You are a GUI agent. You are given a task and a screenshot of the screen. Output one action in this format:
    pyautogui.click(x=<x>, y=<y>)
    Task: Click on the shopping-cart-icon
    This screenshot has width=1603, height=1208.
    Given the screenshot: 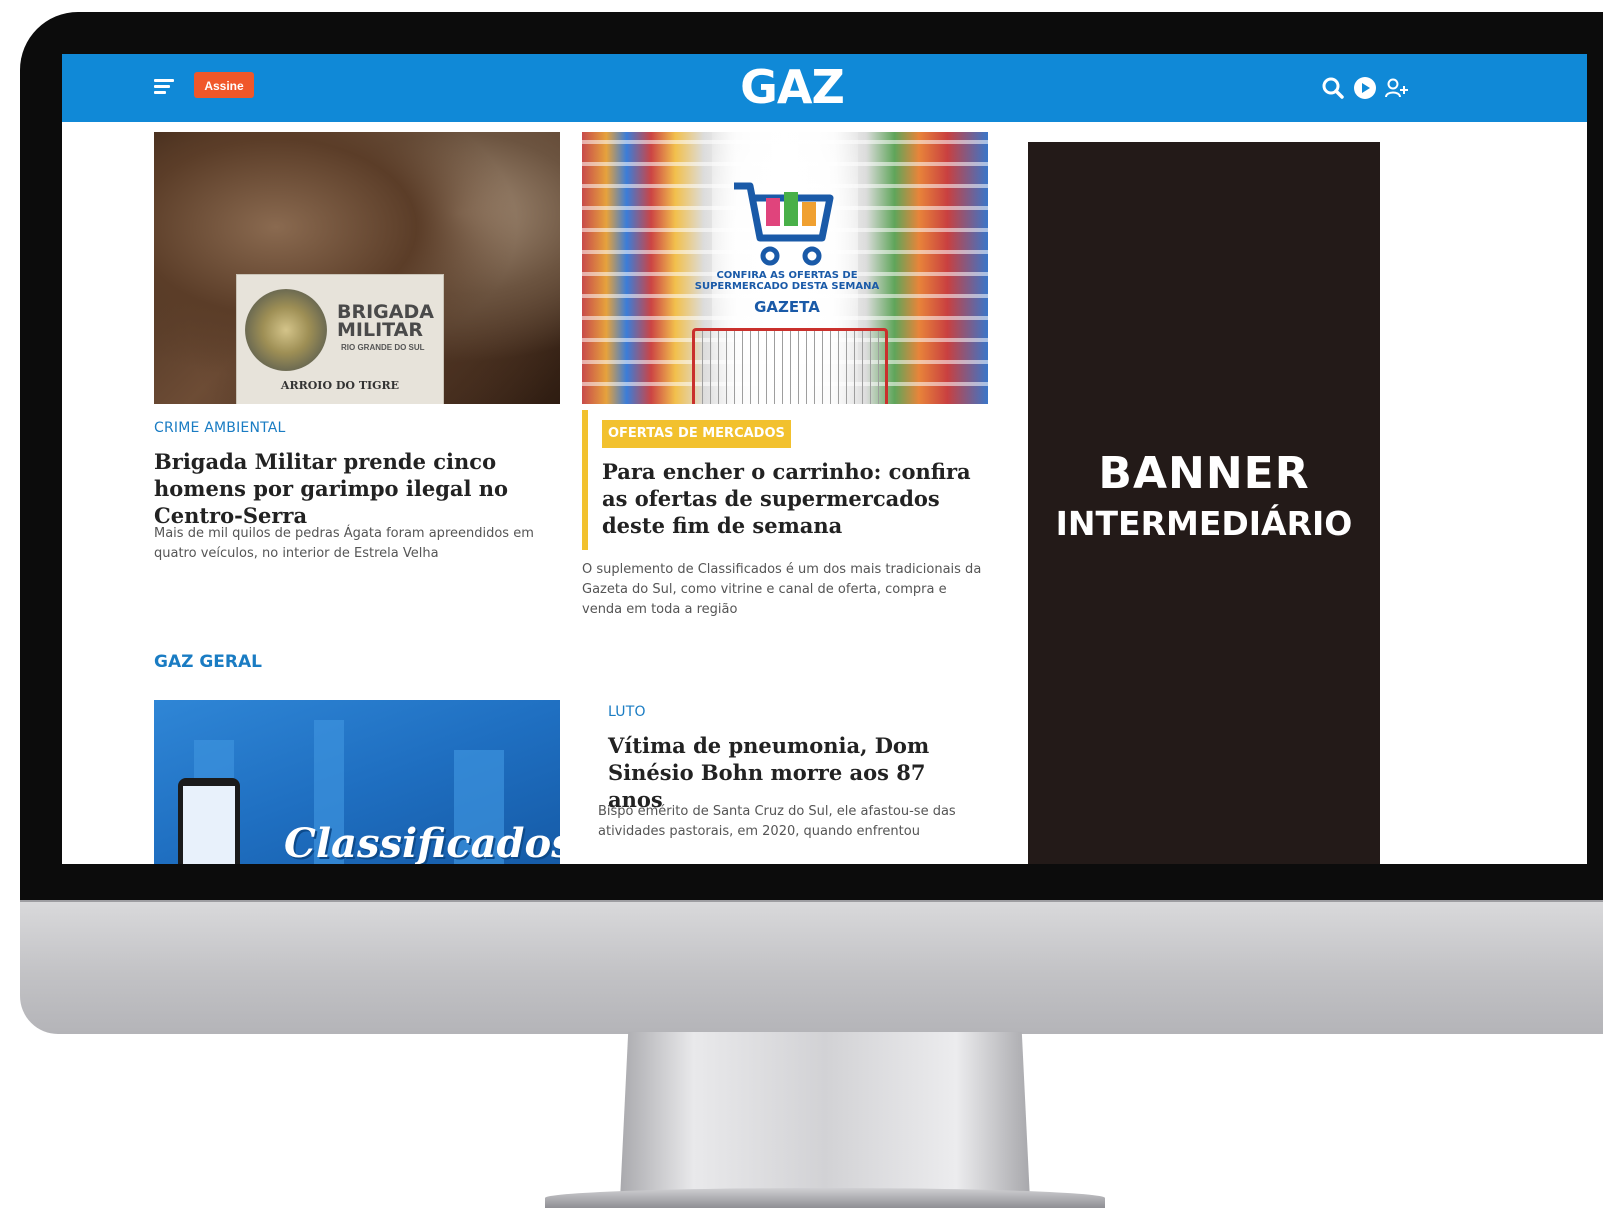 What is the action you would take?
    pyautogui.click(x=784, y=224)
    